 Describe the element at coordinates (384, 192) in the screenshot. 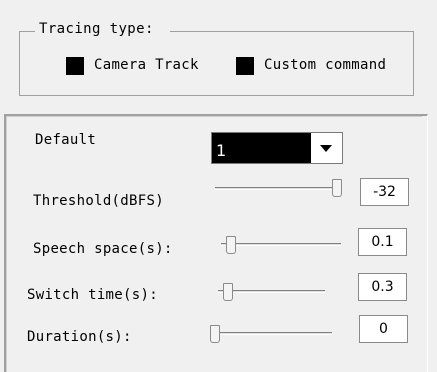

I see `threshold-value: -32` at that location.